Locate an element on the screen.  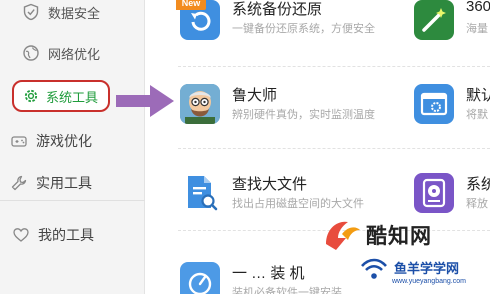
disk-drive-icon is located at coordinates (434, 193).